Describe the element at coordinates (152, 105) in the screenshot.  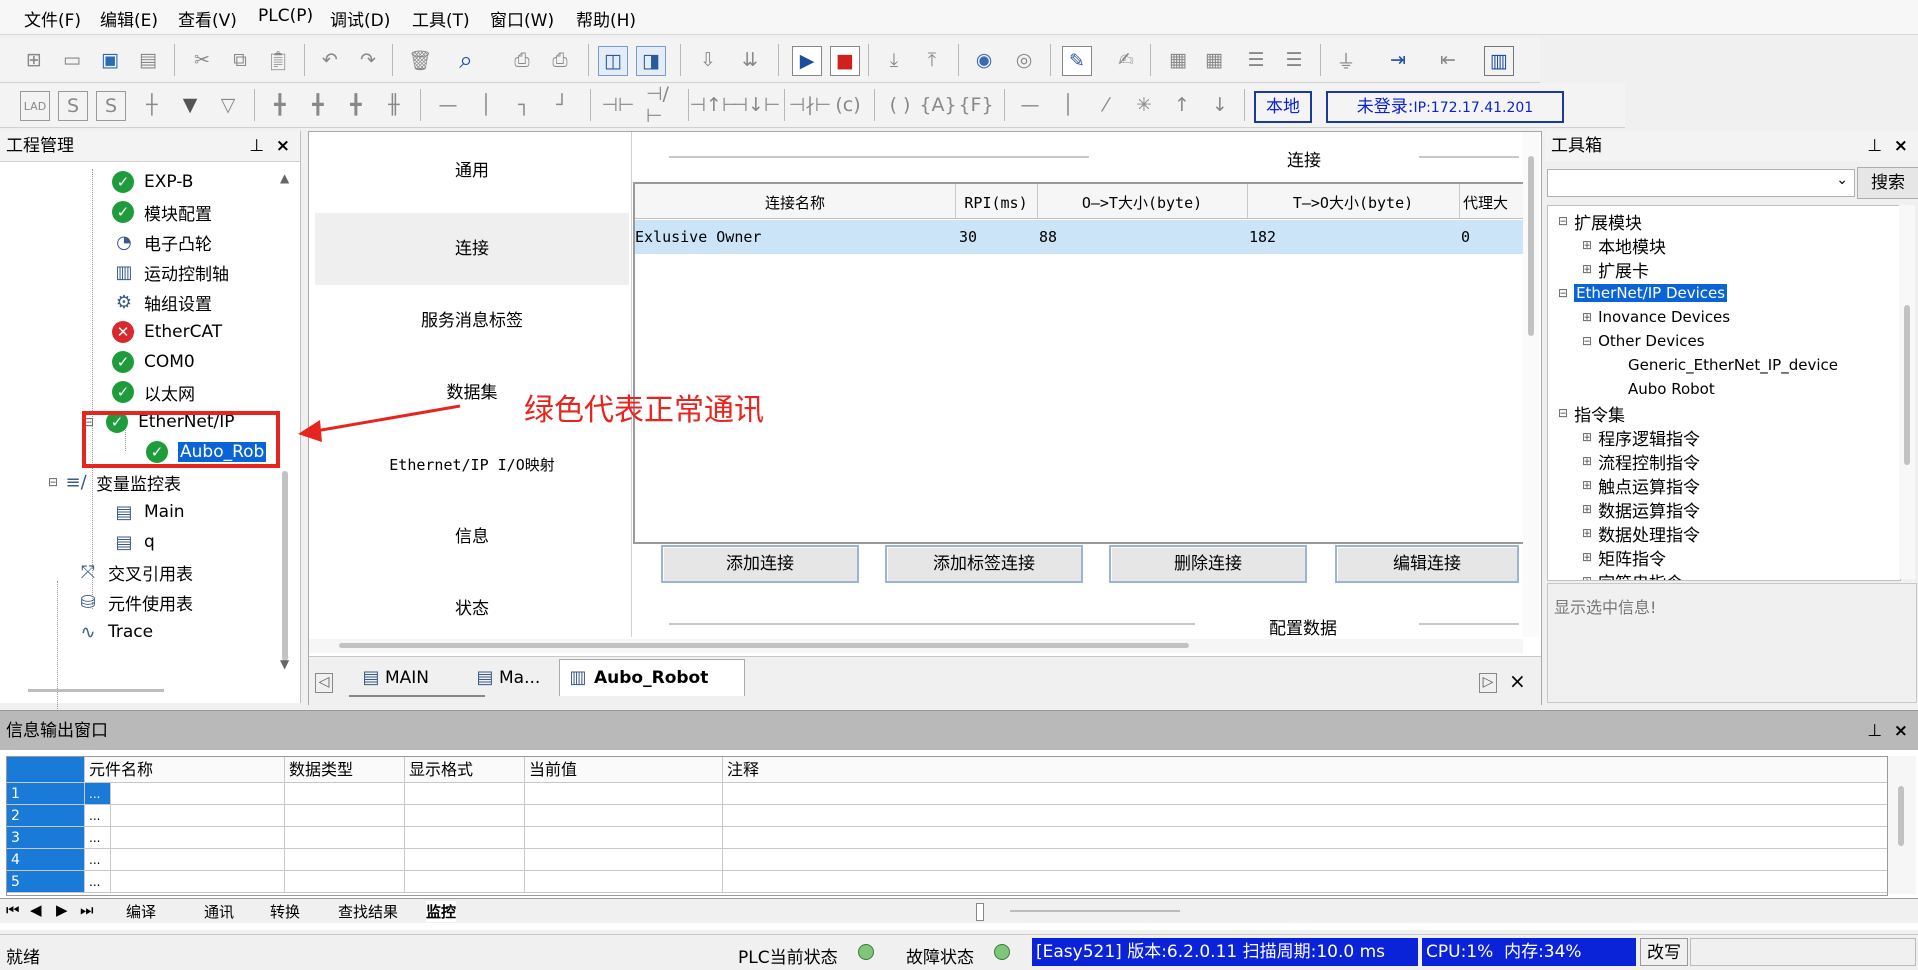
I see `contact-icon: ┼` at that location.